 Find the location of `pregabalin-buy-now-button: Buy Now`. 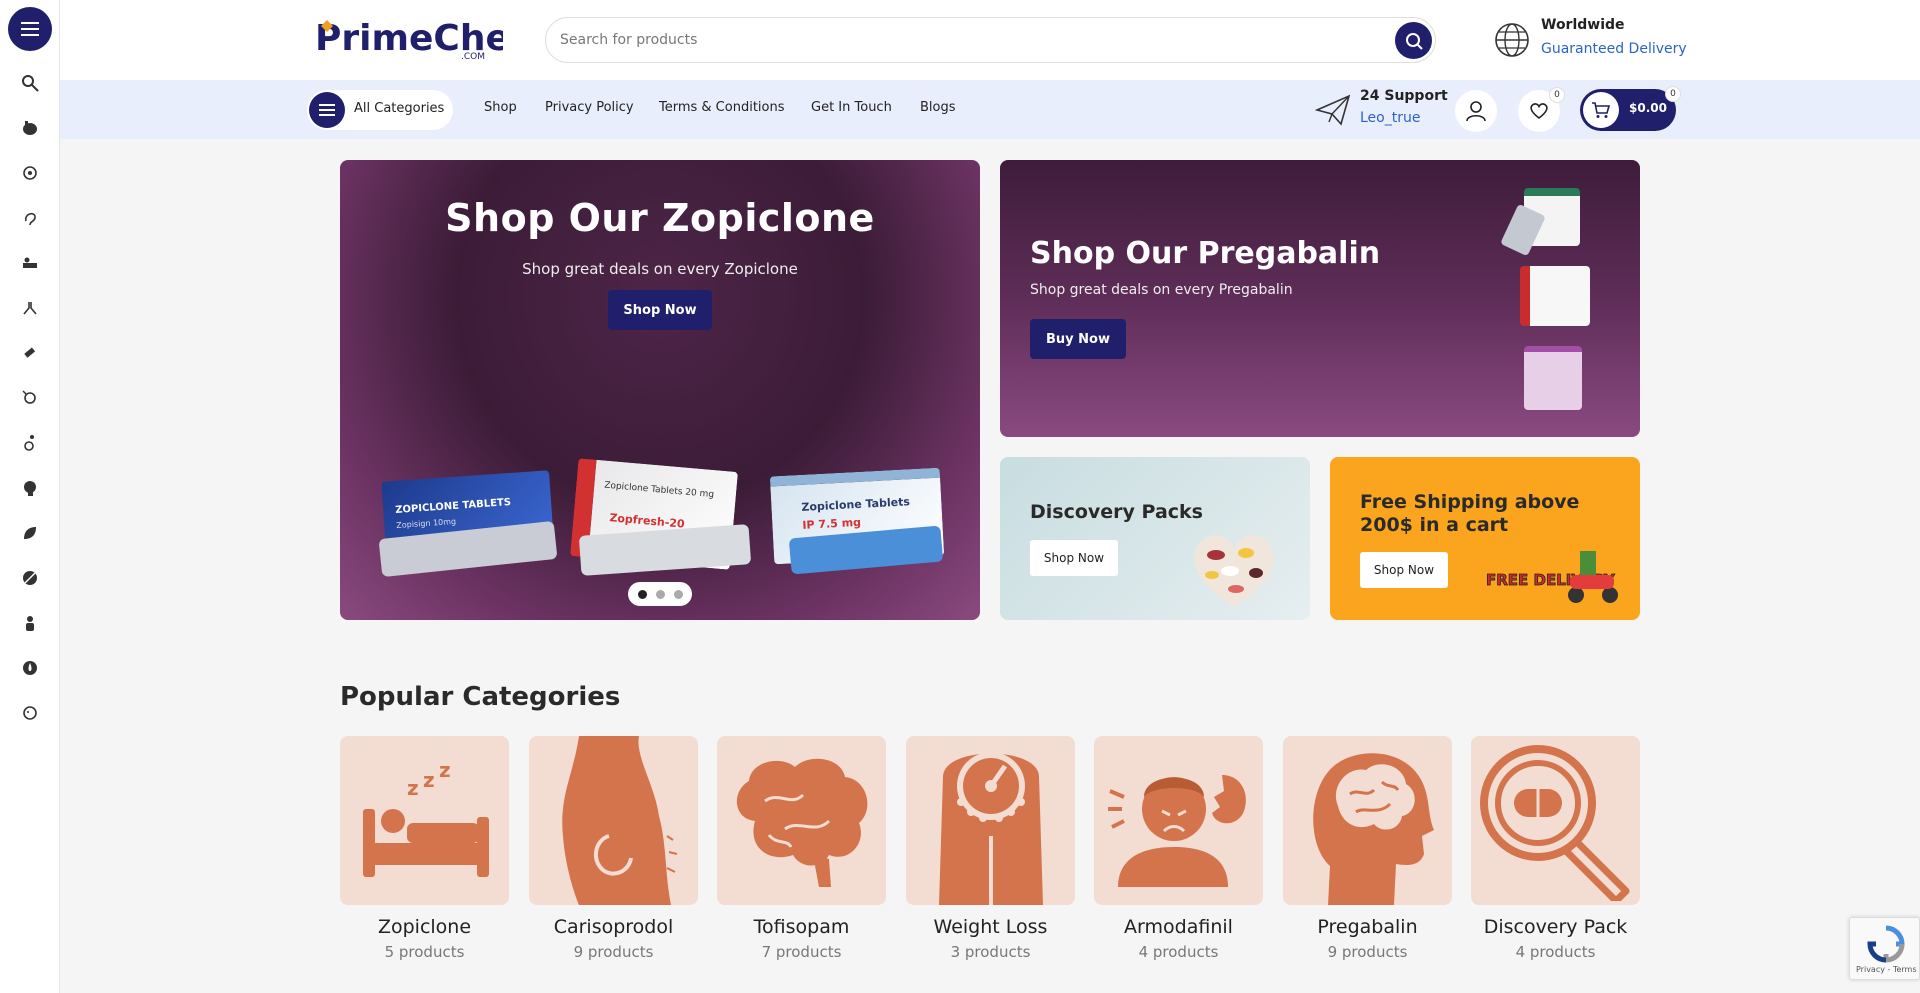

pregabalin-buy-now-button: Buy Now is located at coordinates (1078, 339).